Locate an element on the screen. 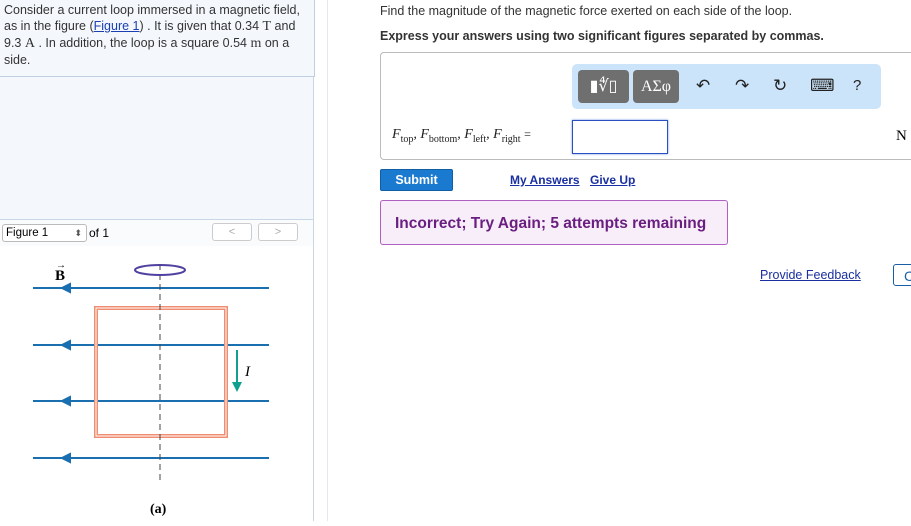 The image size is (911, 526). greek-symbols-button: ΑΣφ is located at coordinates (656, 86).